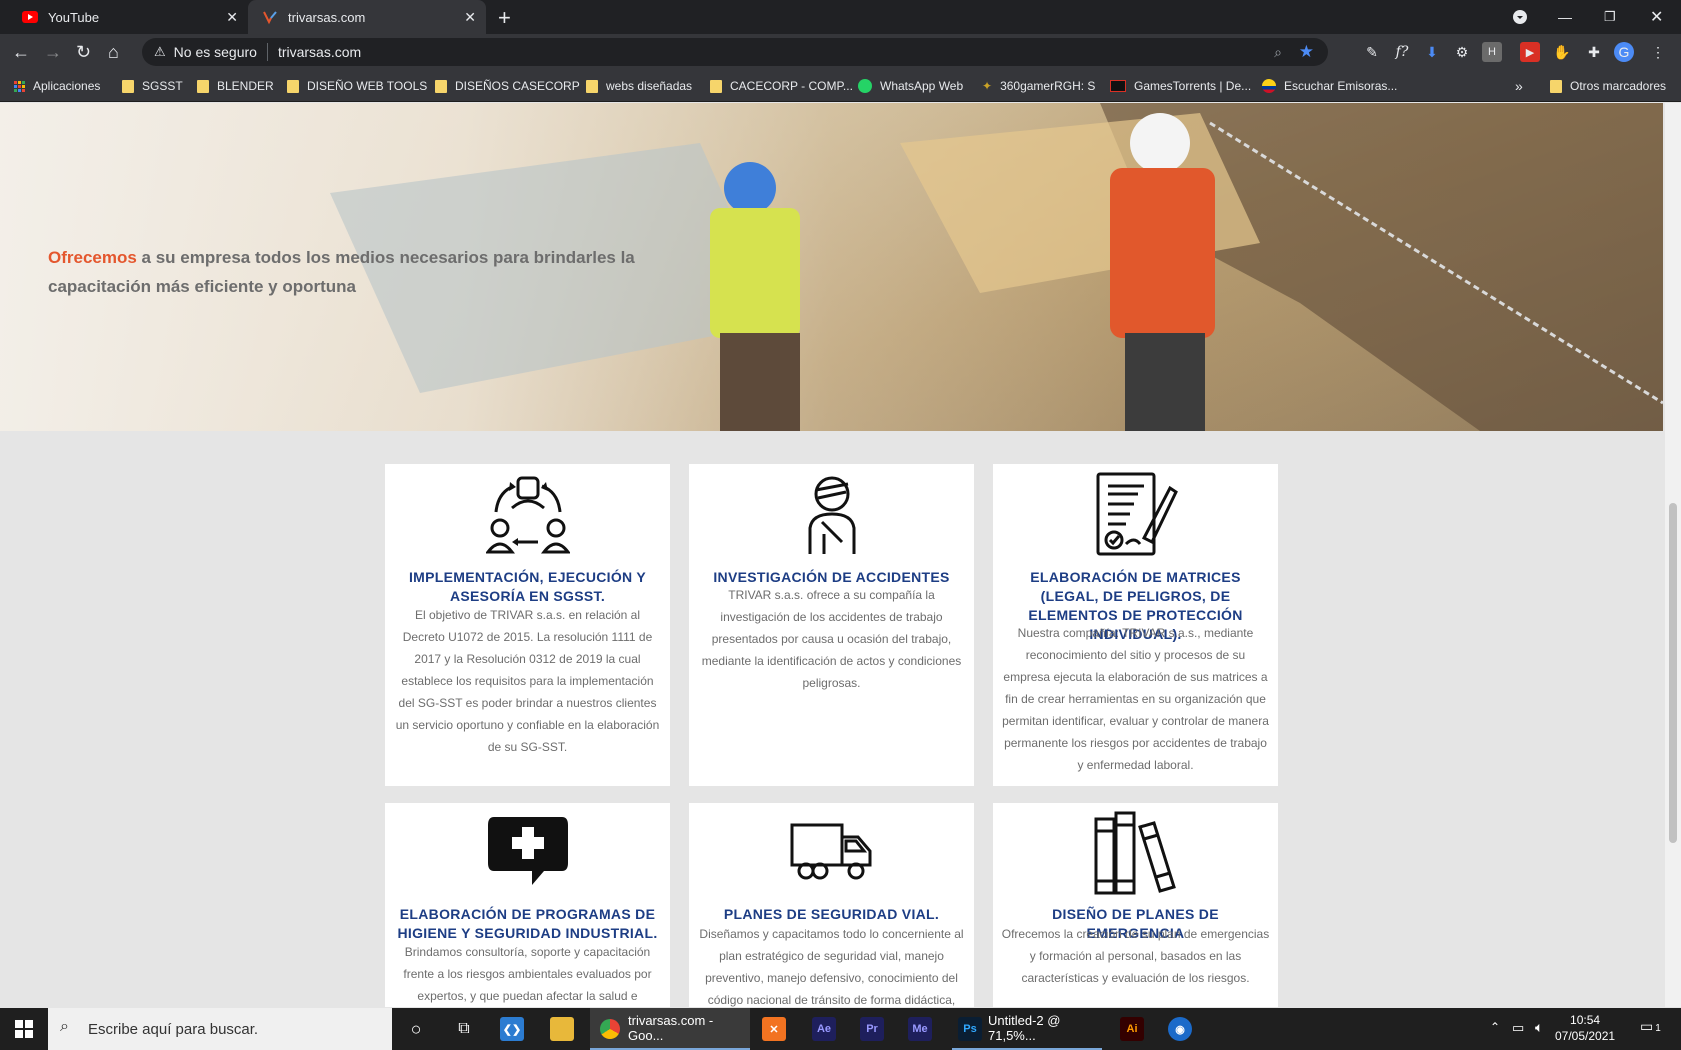 This screenshot has width=1681, height=1050. I want to click on after-effects-icon: Ae, so click(824, 1029).